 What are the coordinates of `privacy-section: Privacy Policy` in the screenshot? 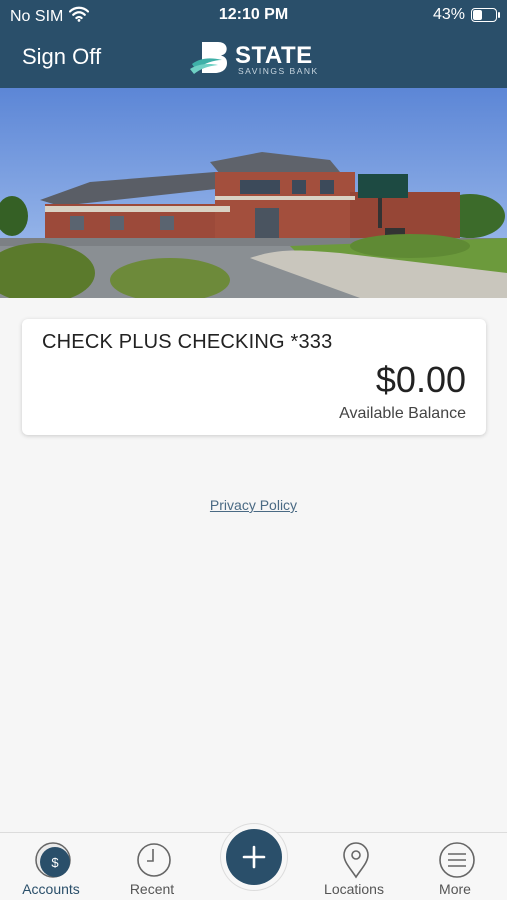 It's located at (253, 505).